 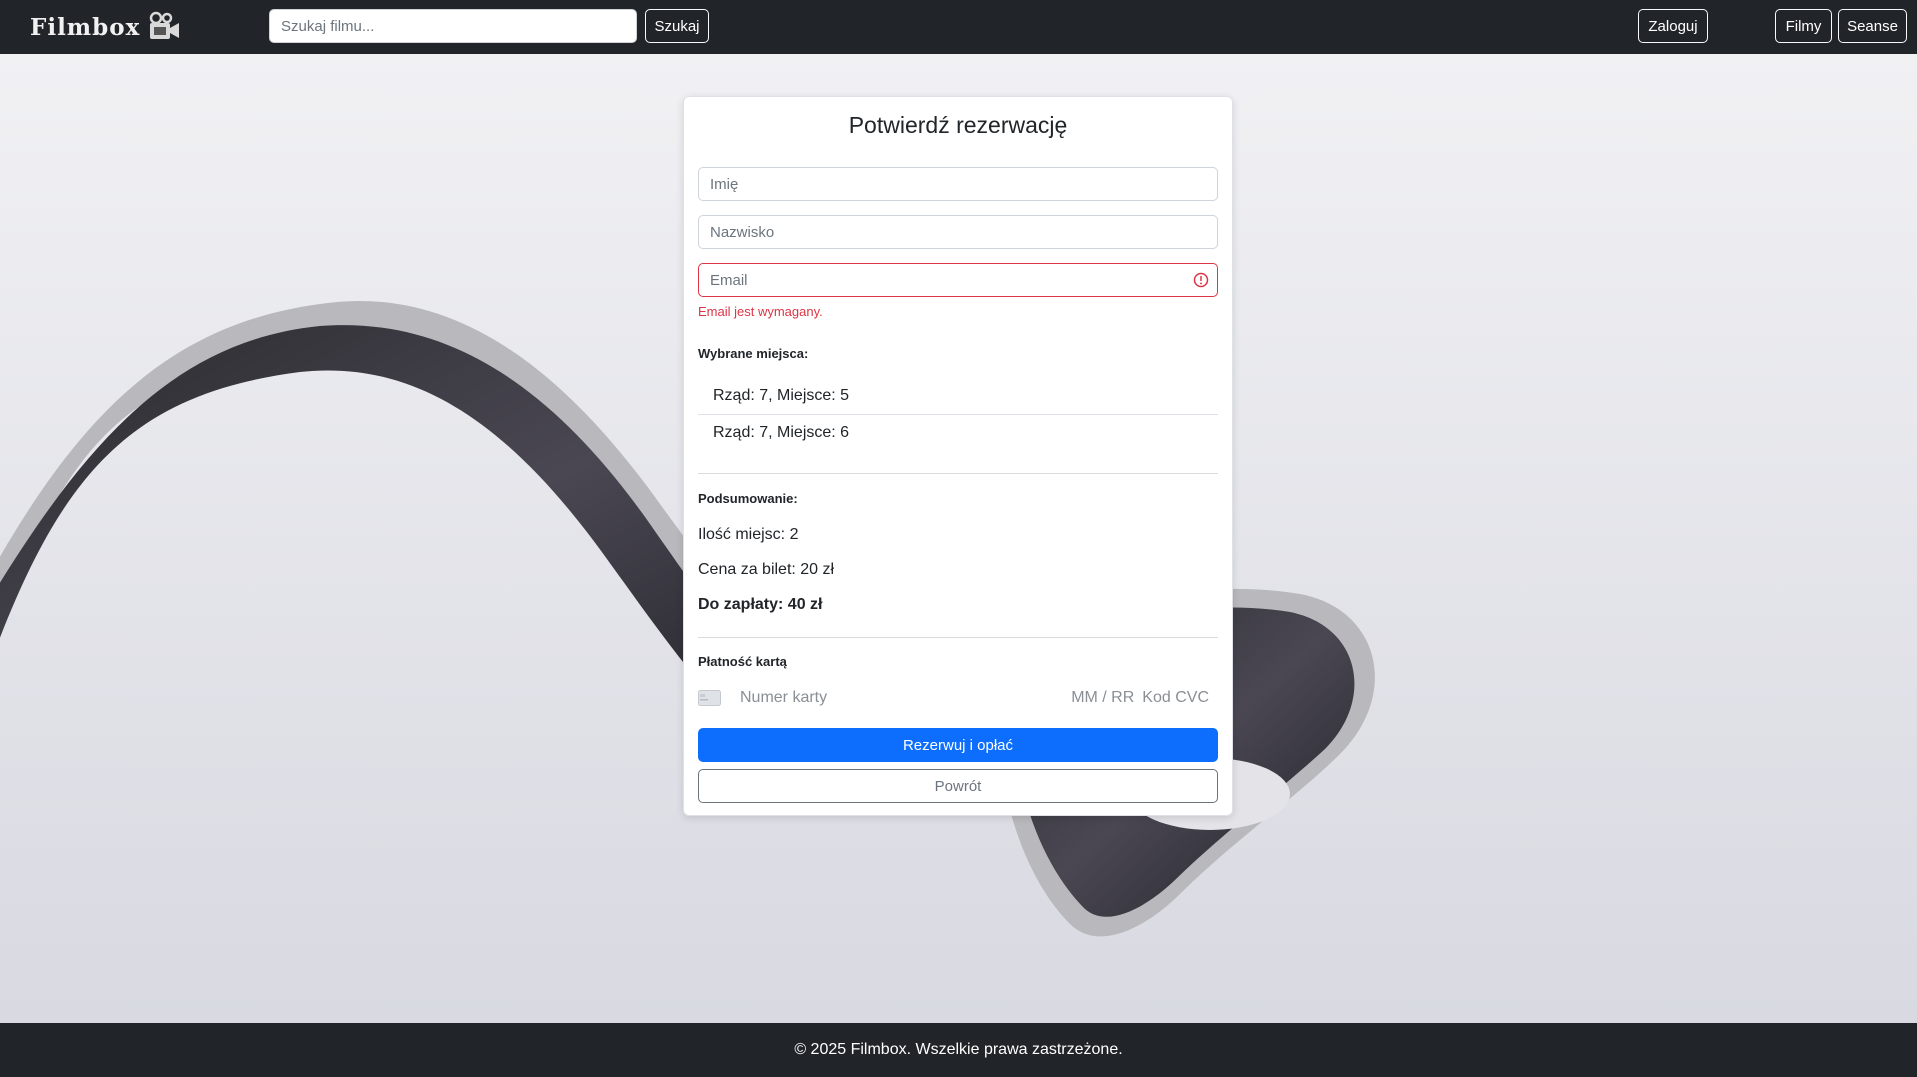 I want to click on last-name-field, so click(x=958, y=232).